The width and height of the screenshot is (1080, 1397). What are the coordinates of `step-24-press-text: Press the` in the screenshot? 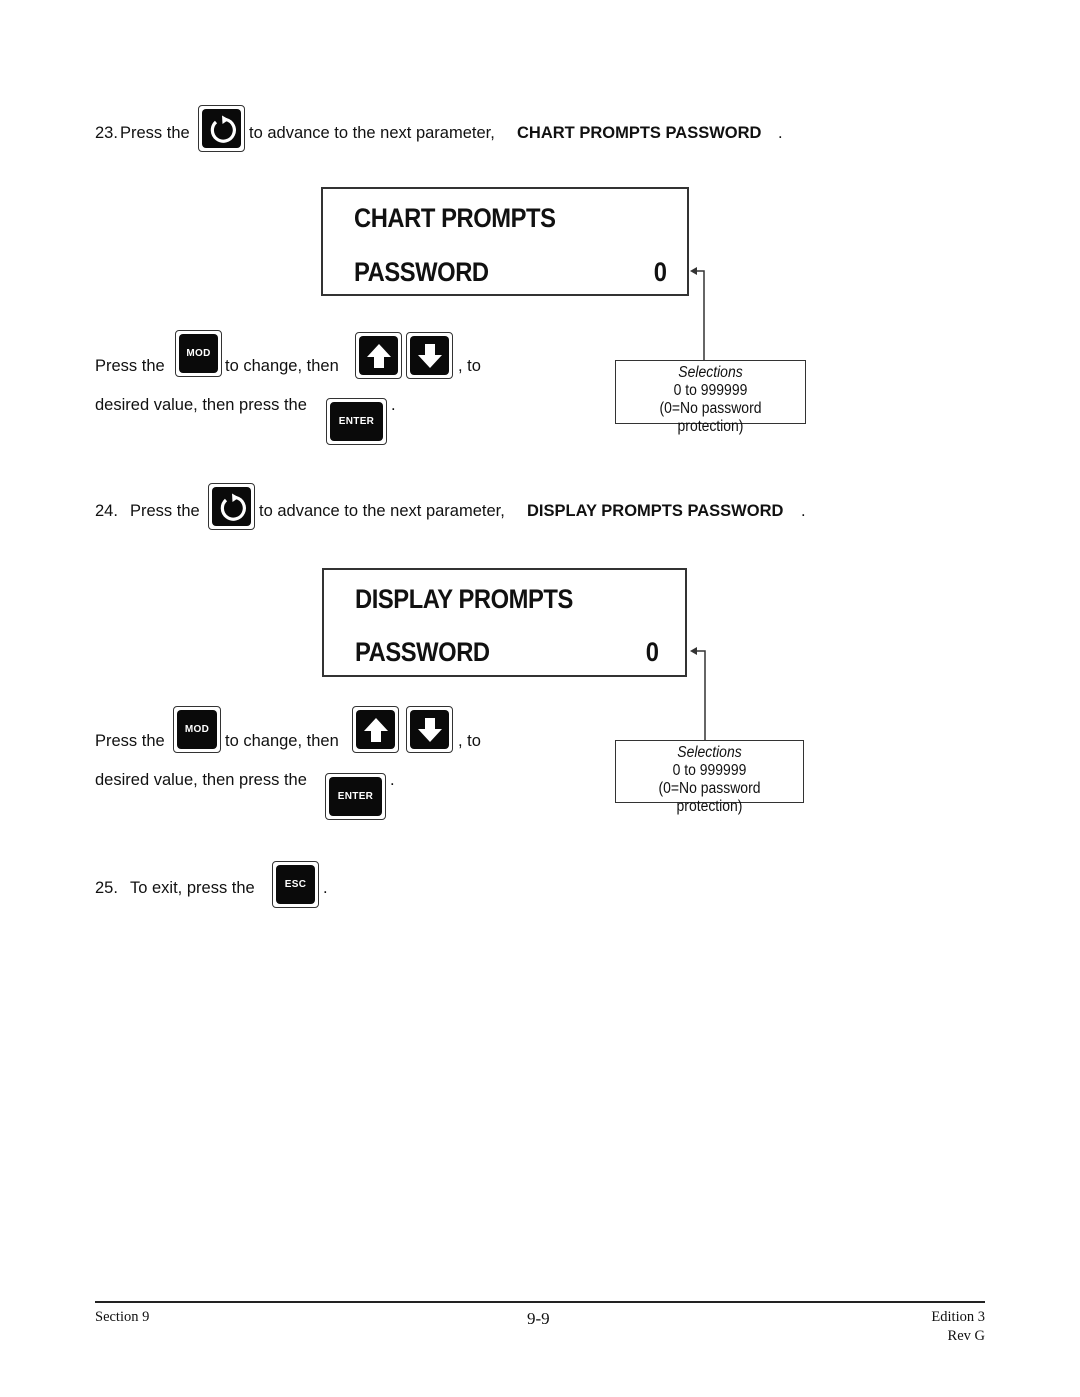 It's located at (165, 511).